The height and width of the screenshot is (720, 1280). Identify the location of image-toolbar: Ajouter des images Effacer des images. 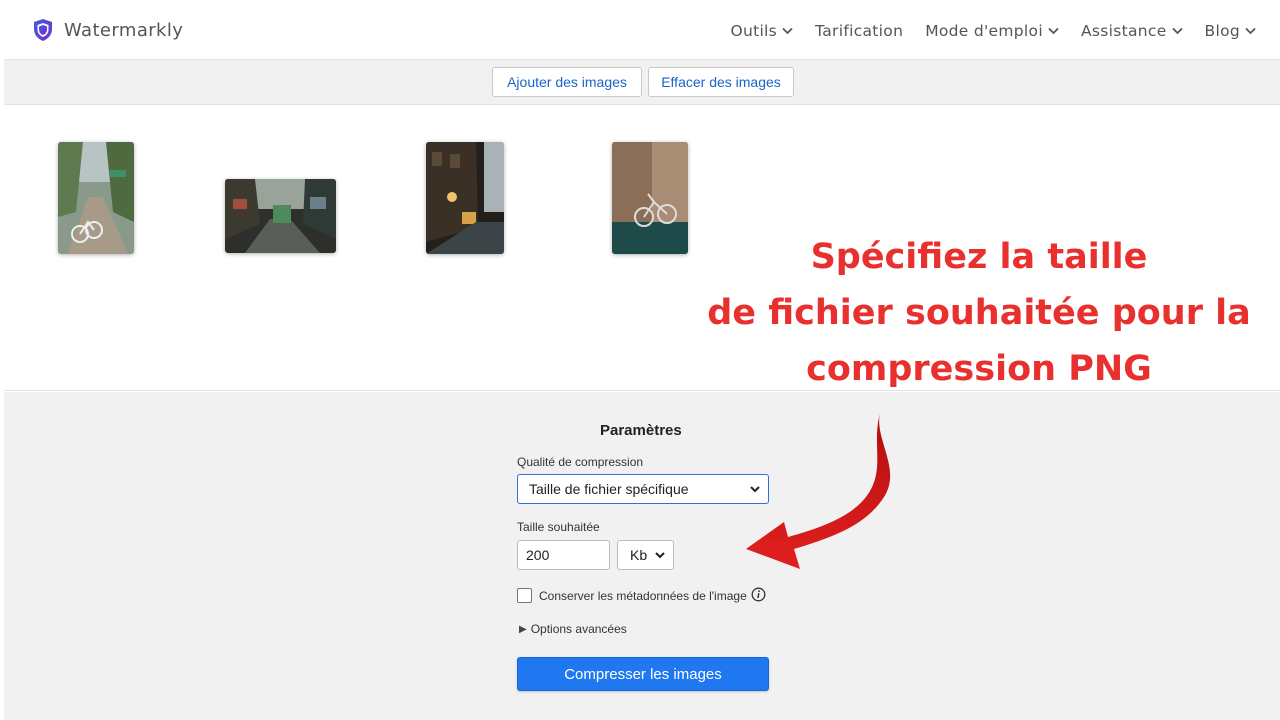
(642, 82).